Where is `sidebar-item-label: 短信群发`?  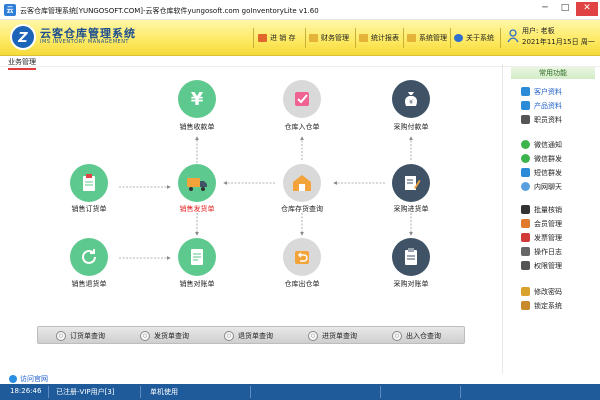 sidebar-item-label: 短信群发 is located at coordinates (548, 172).